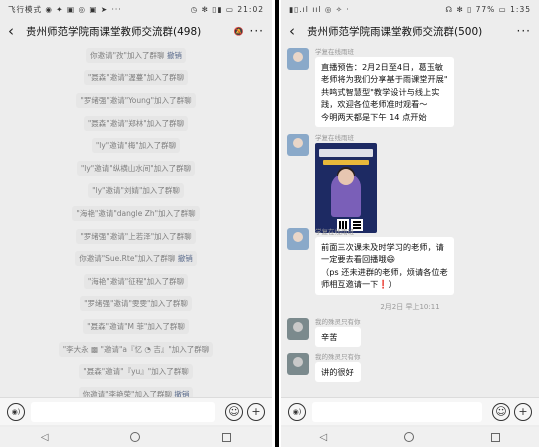  I want to click on status-left: ▮▯.ıl ııl ◎ ✧ ·, so click(319, 9).